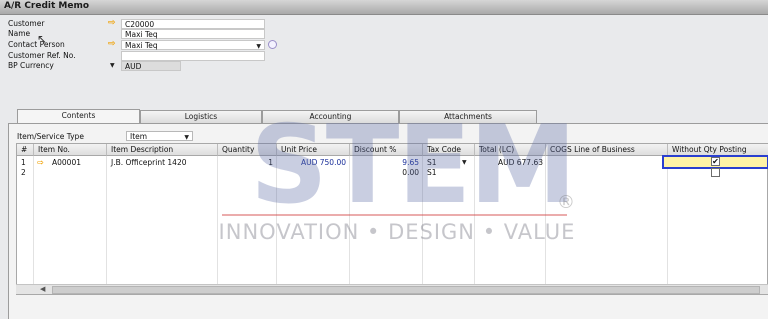 The width and height of the screenshot is (768, 319). Describe the element at coordinates (432, 172) in the screenshot. I see `row-2-tax-code: S1` at that location.